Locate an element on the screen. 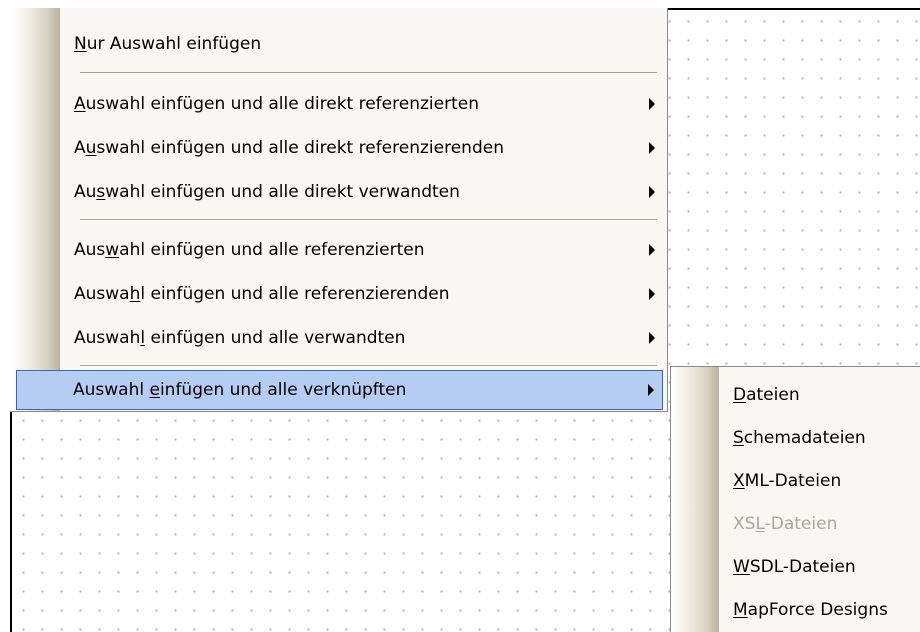 This screenshot has width=920, height=632. submenu-item-schema-files: Schemadateien is located at coordinates (795, 438).